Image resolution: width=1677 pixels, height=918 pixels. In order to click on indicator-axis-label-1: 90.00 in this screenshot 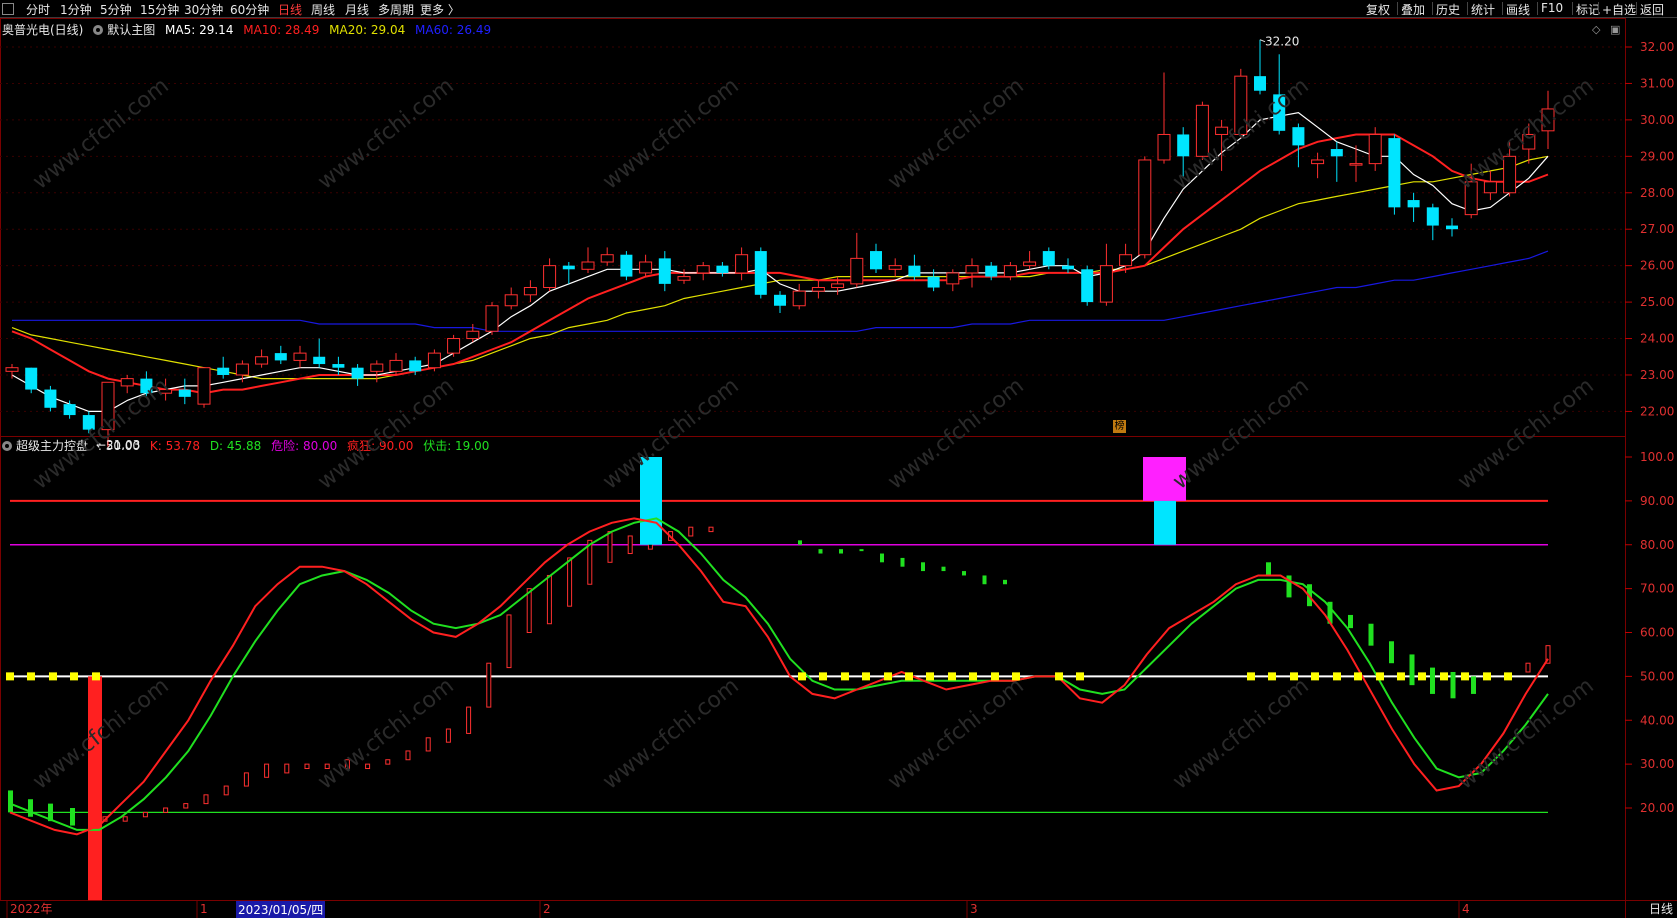, I will do `click(1657, 501)`.